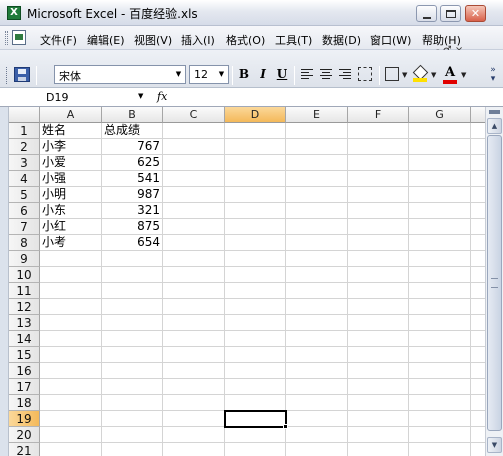 This screenshot has height=456, width=503. I want to click on underline-button: U, so click(282, 74).